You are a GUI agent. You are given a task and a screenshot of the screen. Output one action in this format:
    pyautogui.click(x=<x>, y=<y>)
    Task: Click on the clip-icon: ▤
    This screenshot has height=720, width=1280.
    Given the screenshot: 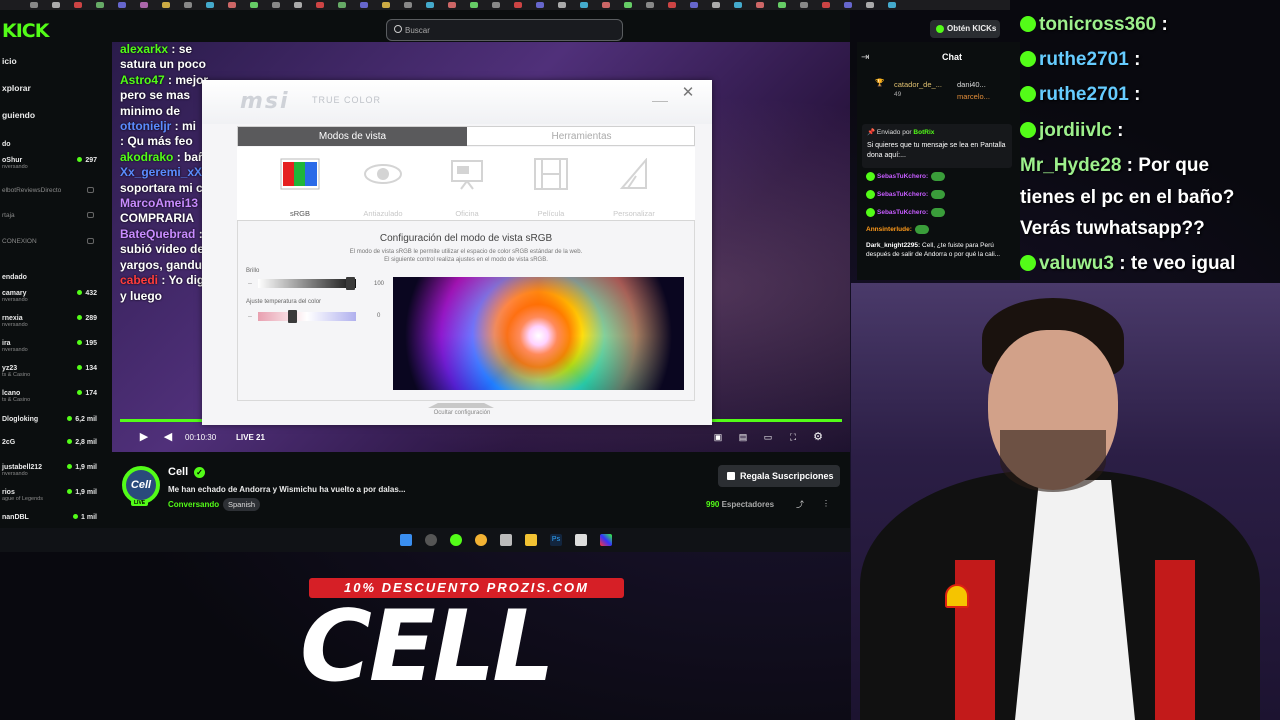 What is the action you would take?
    pyautogui.click(x=743, y=437)
    